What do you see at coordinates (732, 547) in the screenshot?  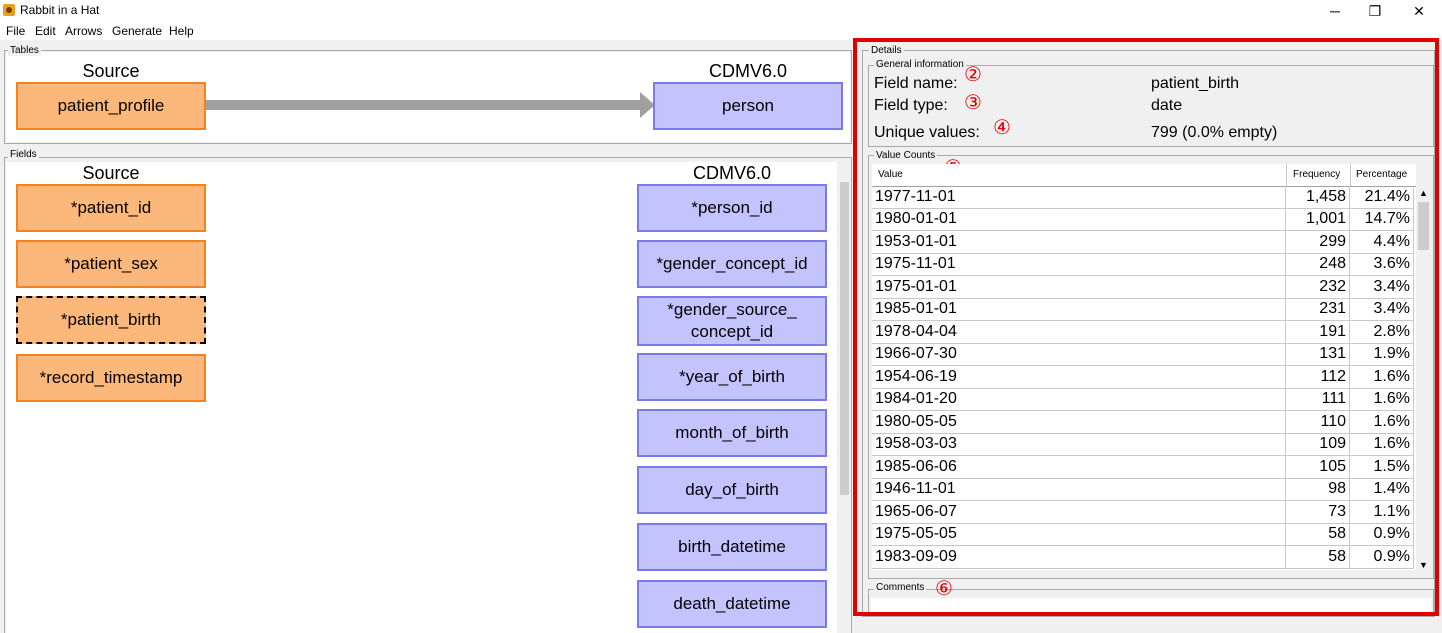 I see `target-field-birth-datetime: birth_datetime` at bounding box center [732, 547].